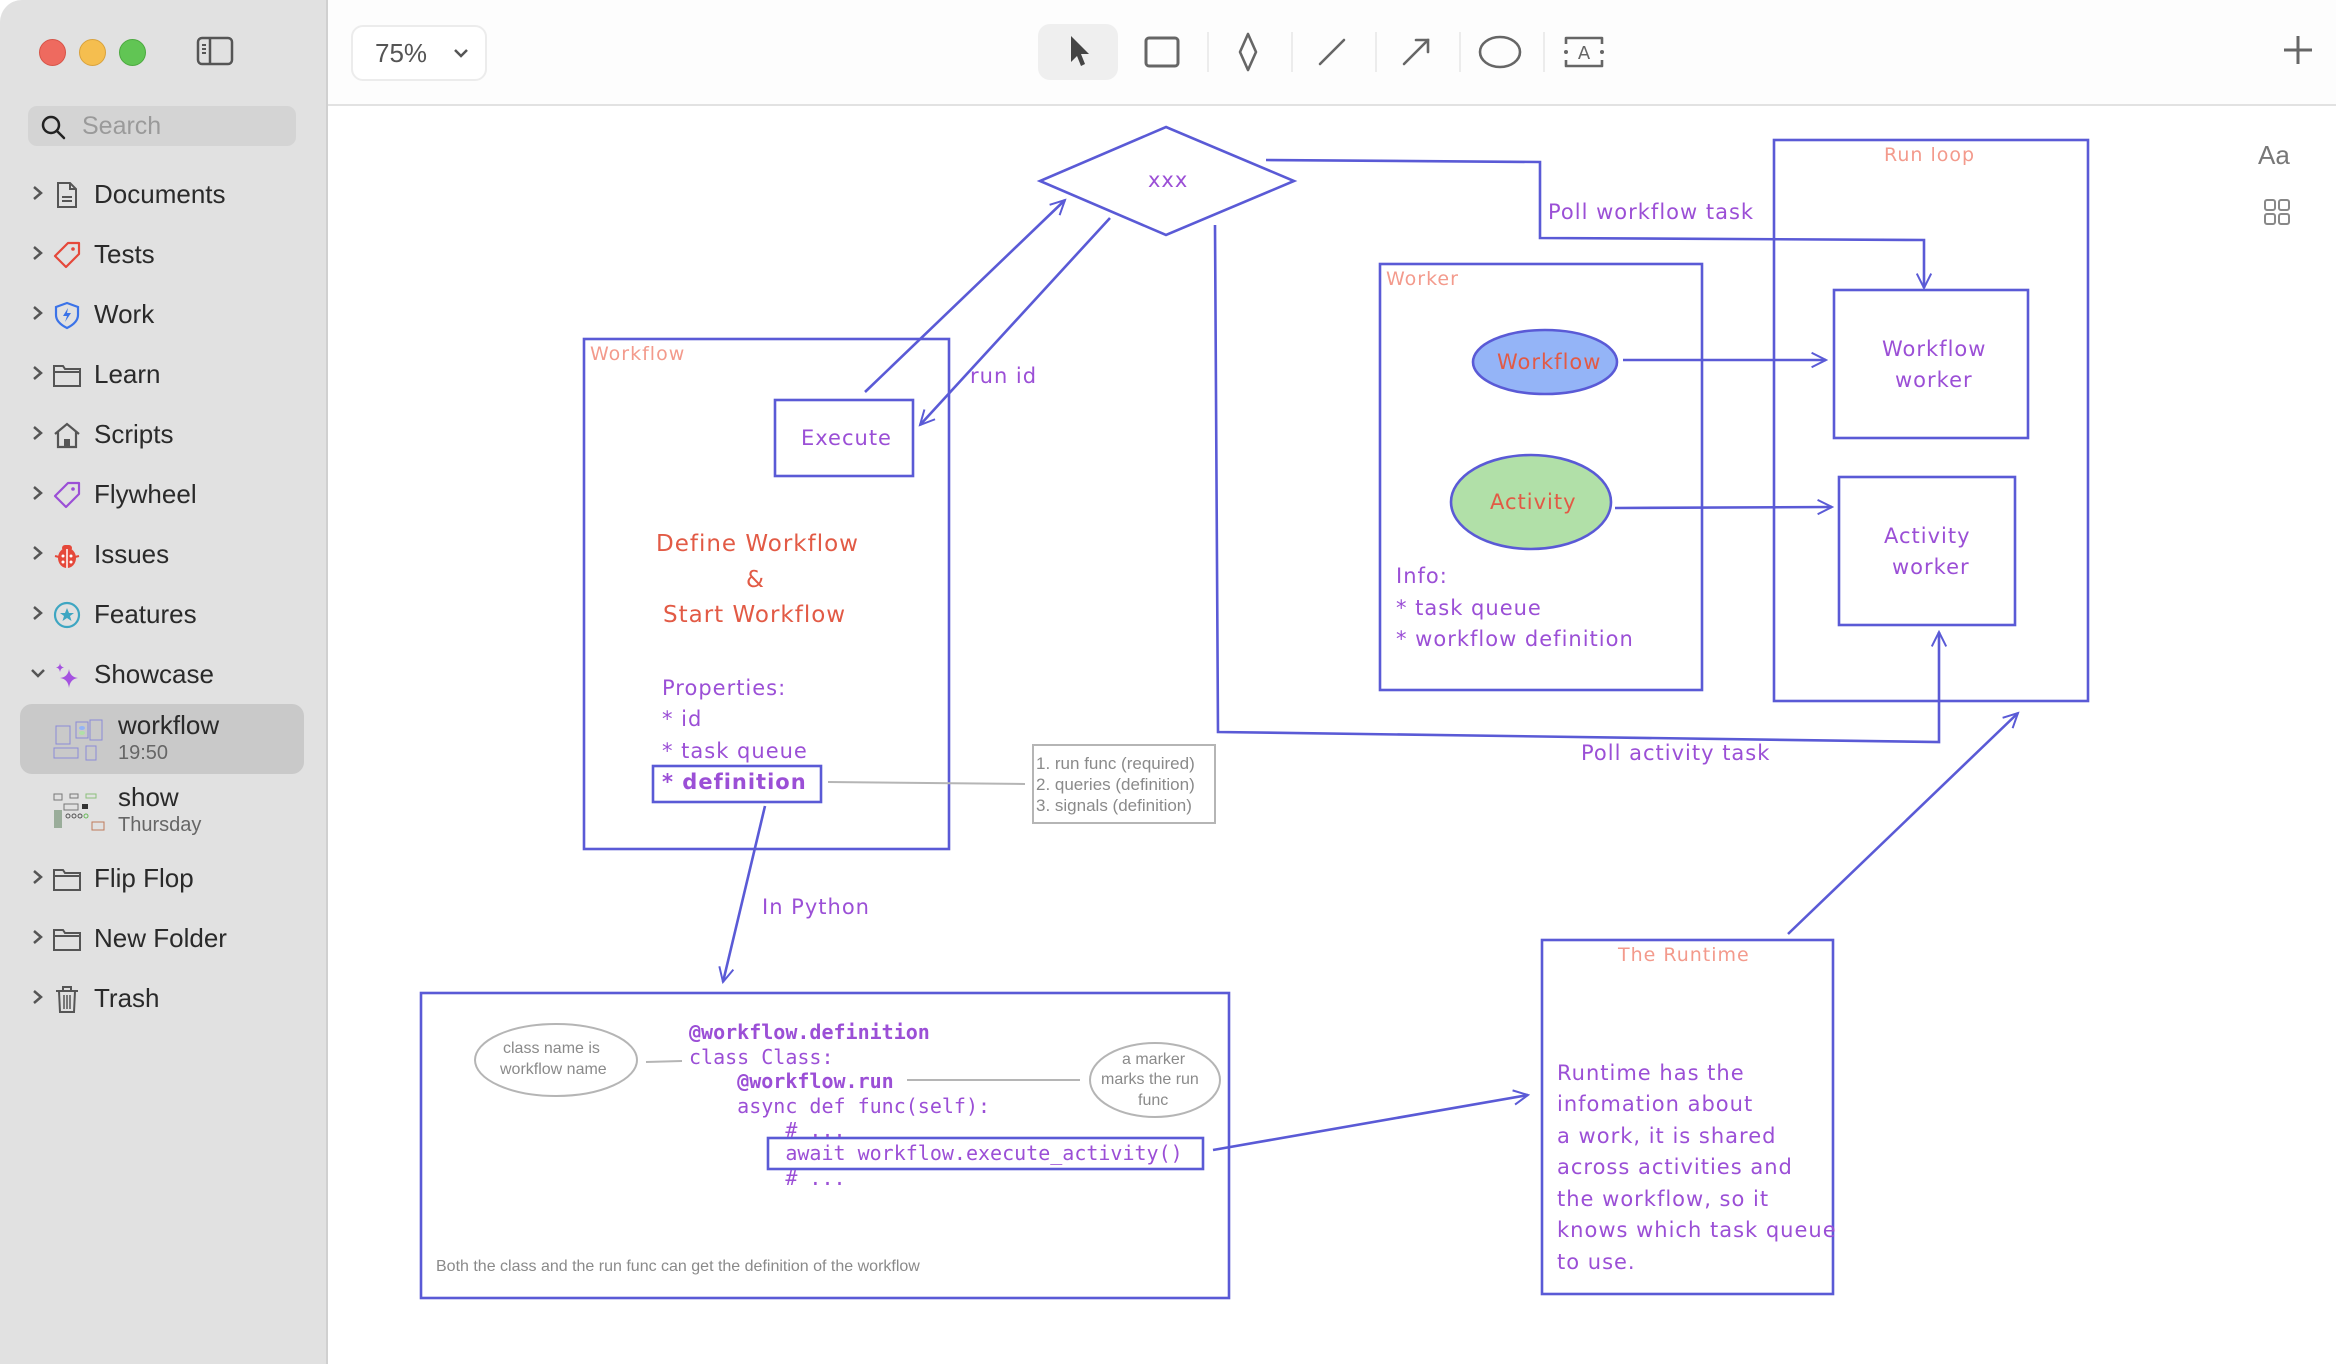 The width and height of the screenshot is (2336, 1364). Describe the element at coordinates (840, 1106) in the screenshot. I see `code-line: async def func(self):` at that location.